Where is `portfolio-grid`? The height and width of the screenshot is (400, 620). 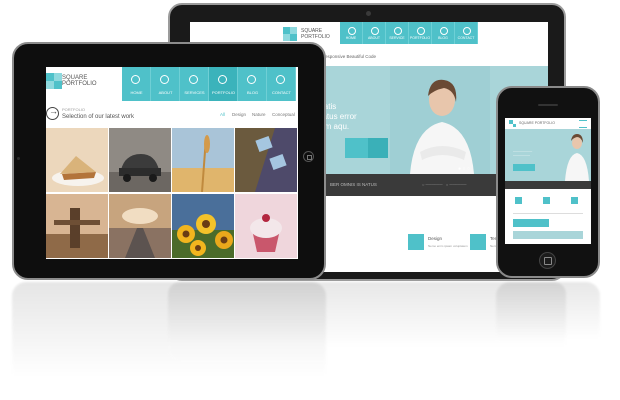 portfolio-grid is located at coordinates (172, 193).